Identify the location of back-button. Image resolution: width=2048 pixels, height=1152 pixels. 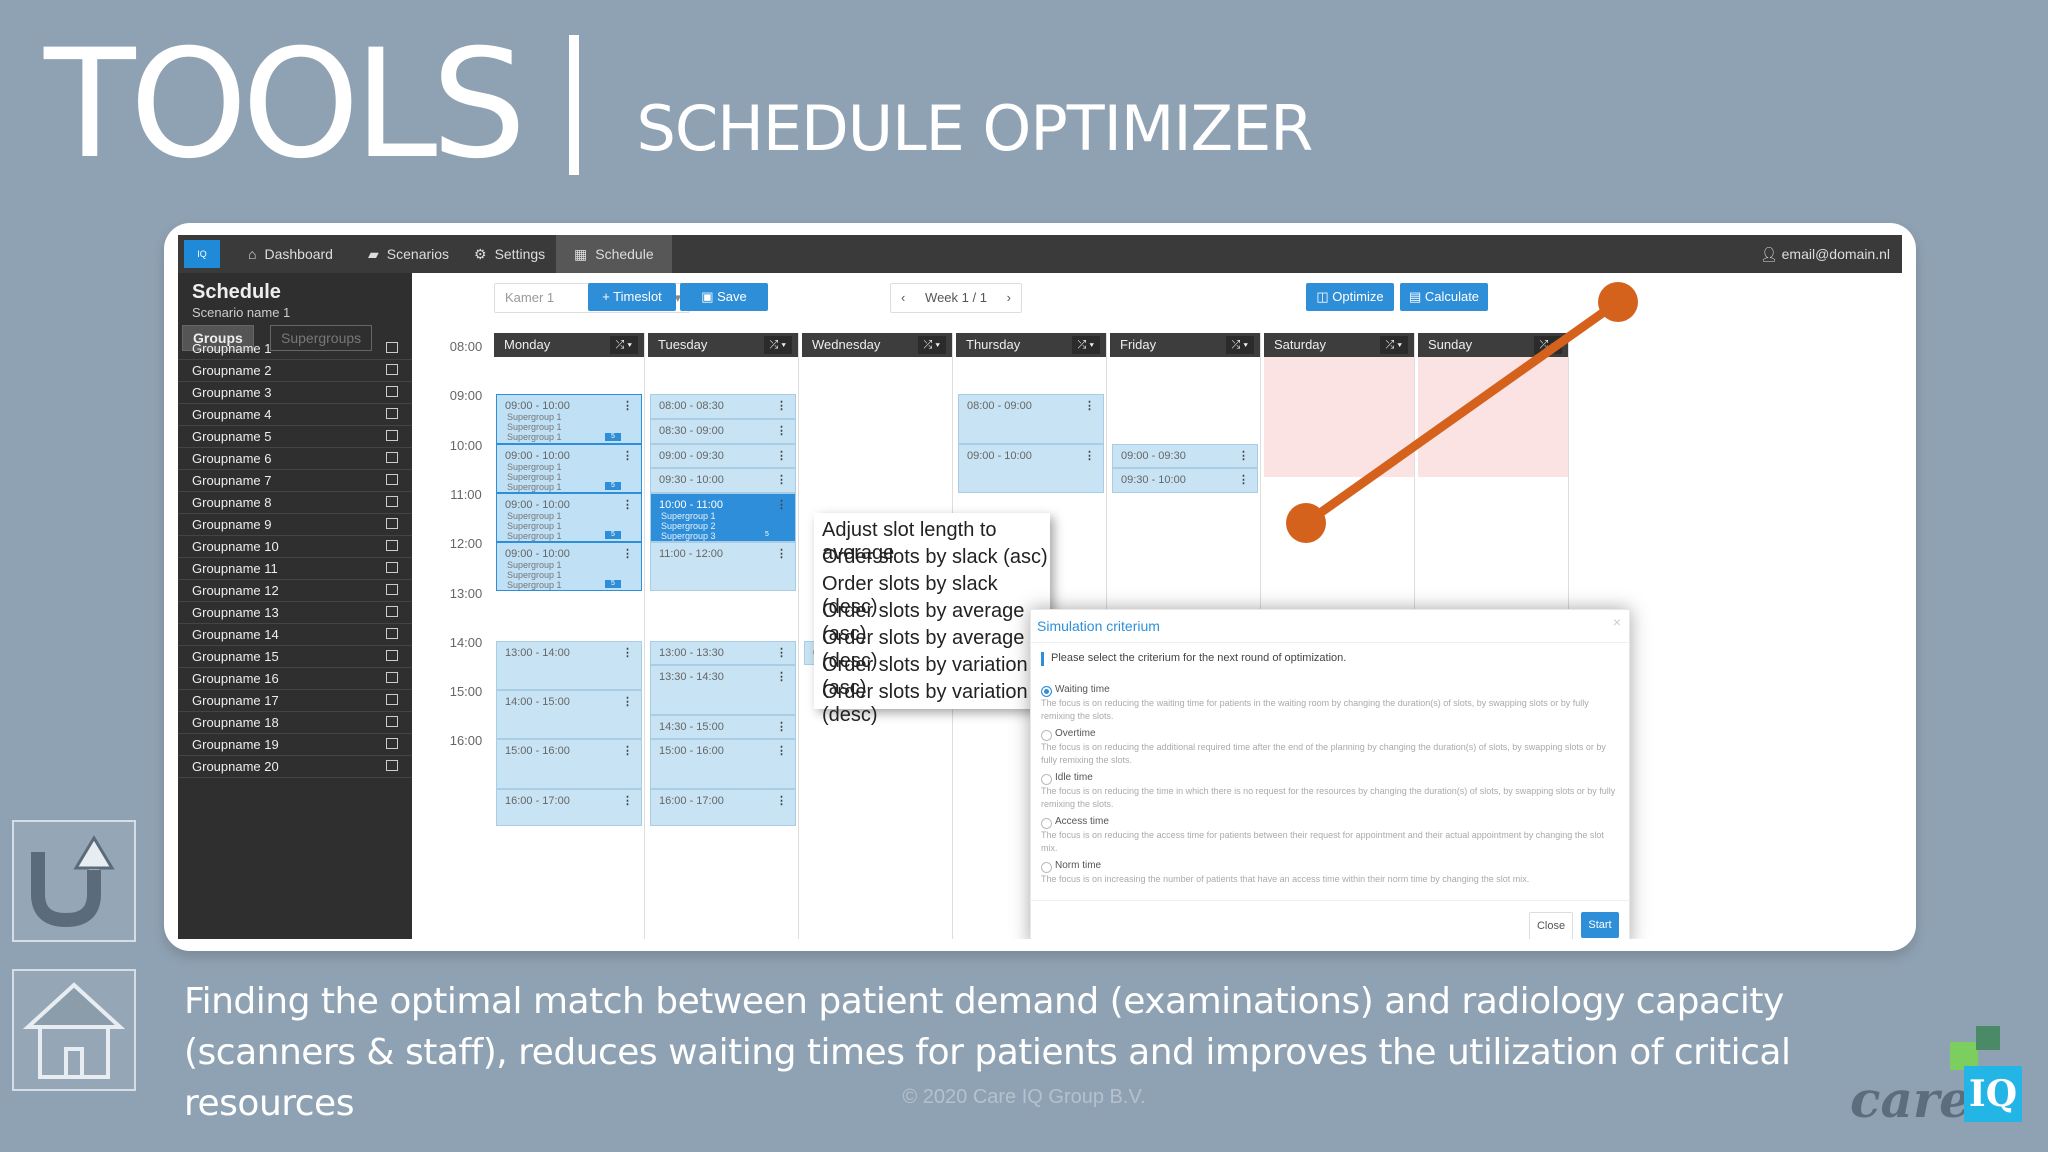
(74, 881).